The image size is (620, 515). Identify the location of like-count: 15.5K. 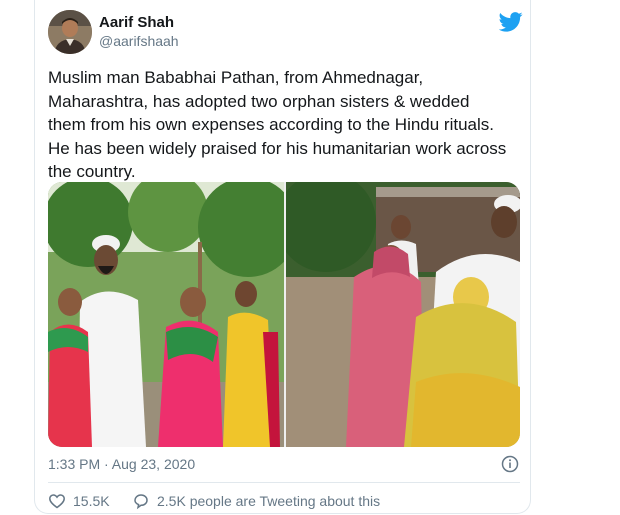
(91, 501).